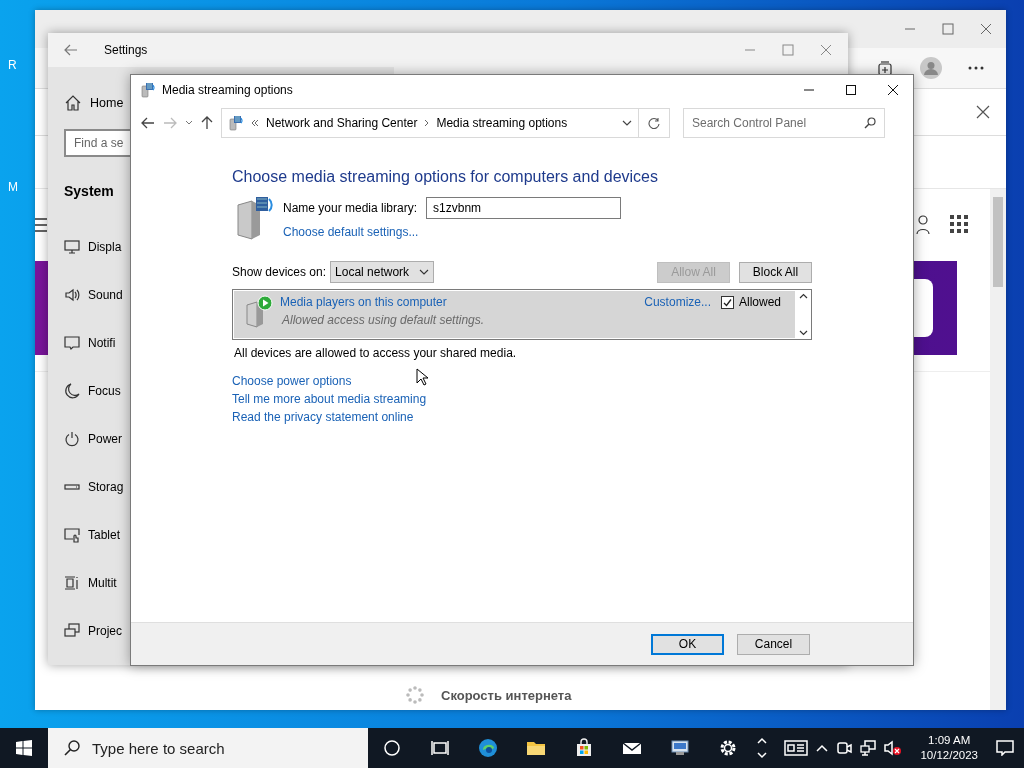 Image resolution: width=1024 pixels, height=768 pixels. I want to click on sidebar-item: Multit, so click(102, 583).